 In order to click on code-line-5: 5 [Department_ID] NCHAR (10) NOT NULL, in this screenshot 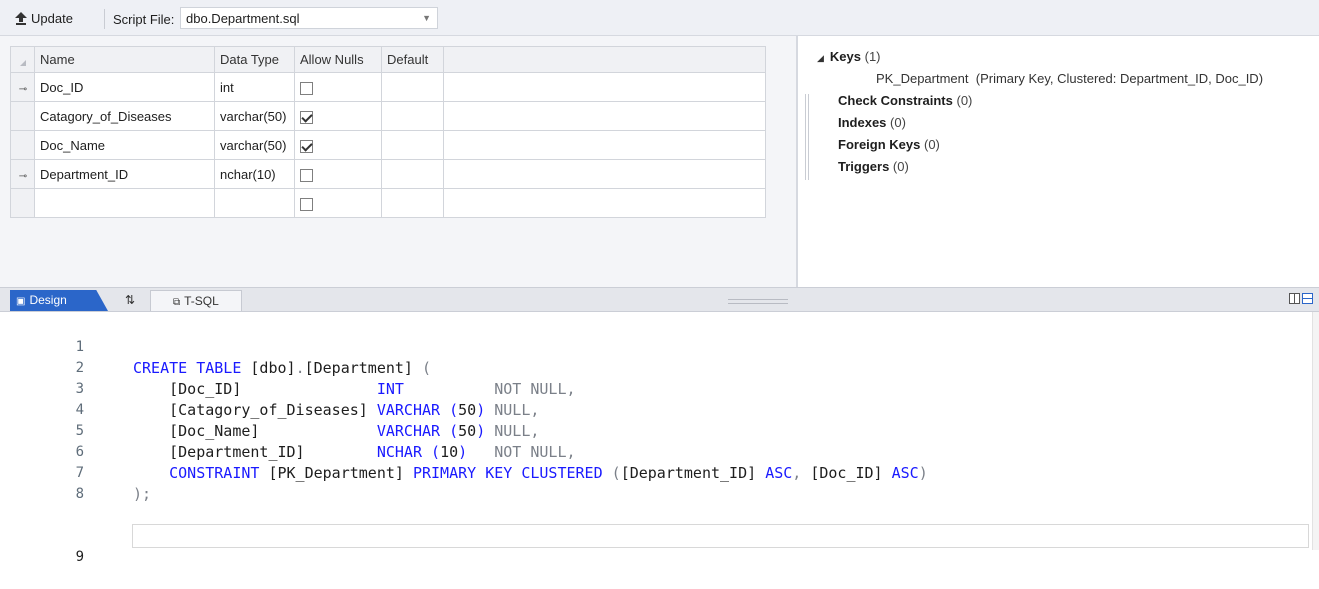, I will do `click(288, 430)`.